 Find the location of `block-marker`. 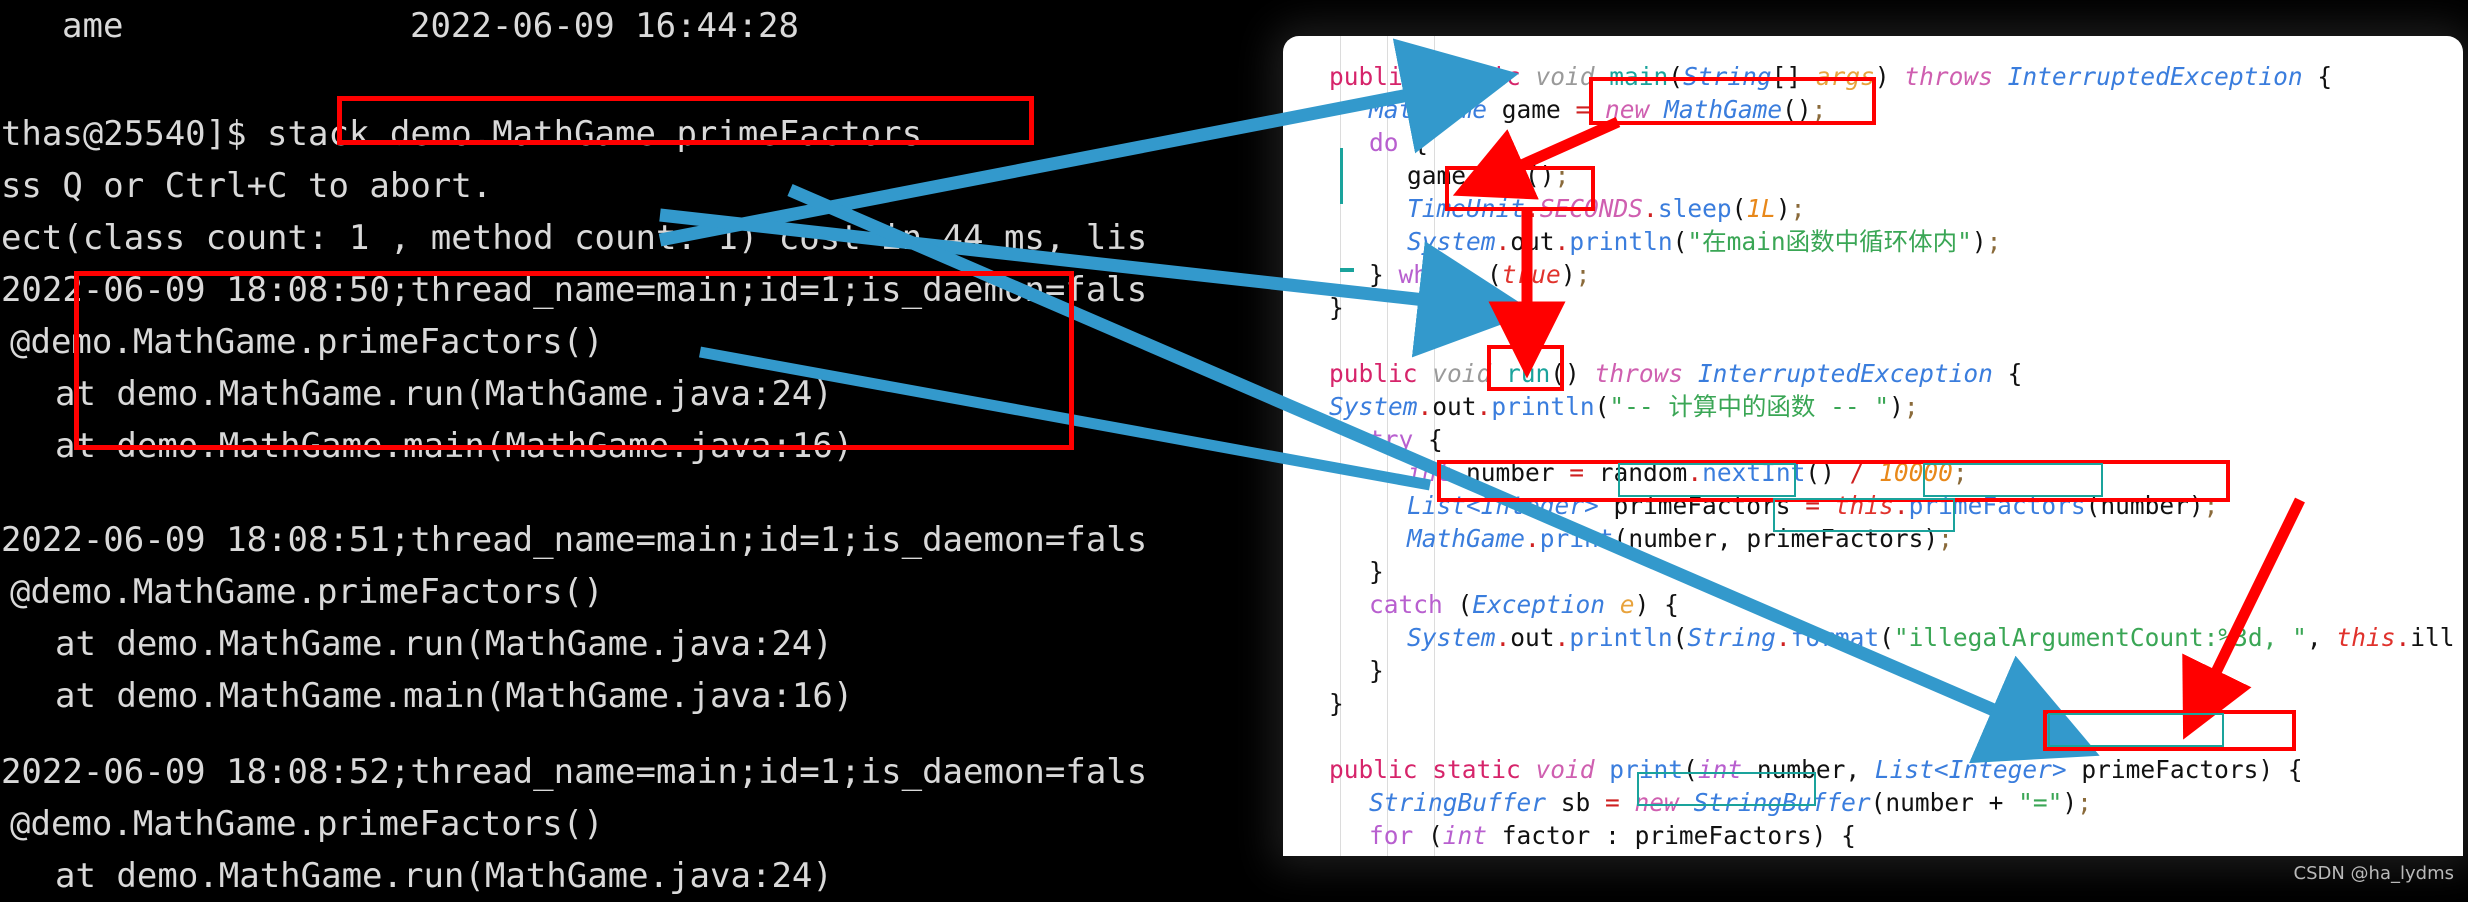

block-marker is located at coordinates (1347, 270).